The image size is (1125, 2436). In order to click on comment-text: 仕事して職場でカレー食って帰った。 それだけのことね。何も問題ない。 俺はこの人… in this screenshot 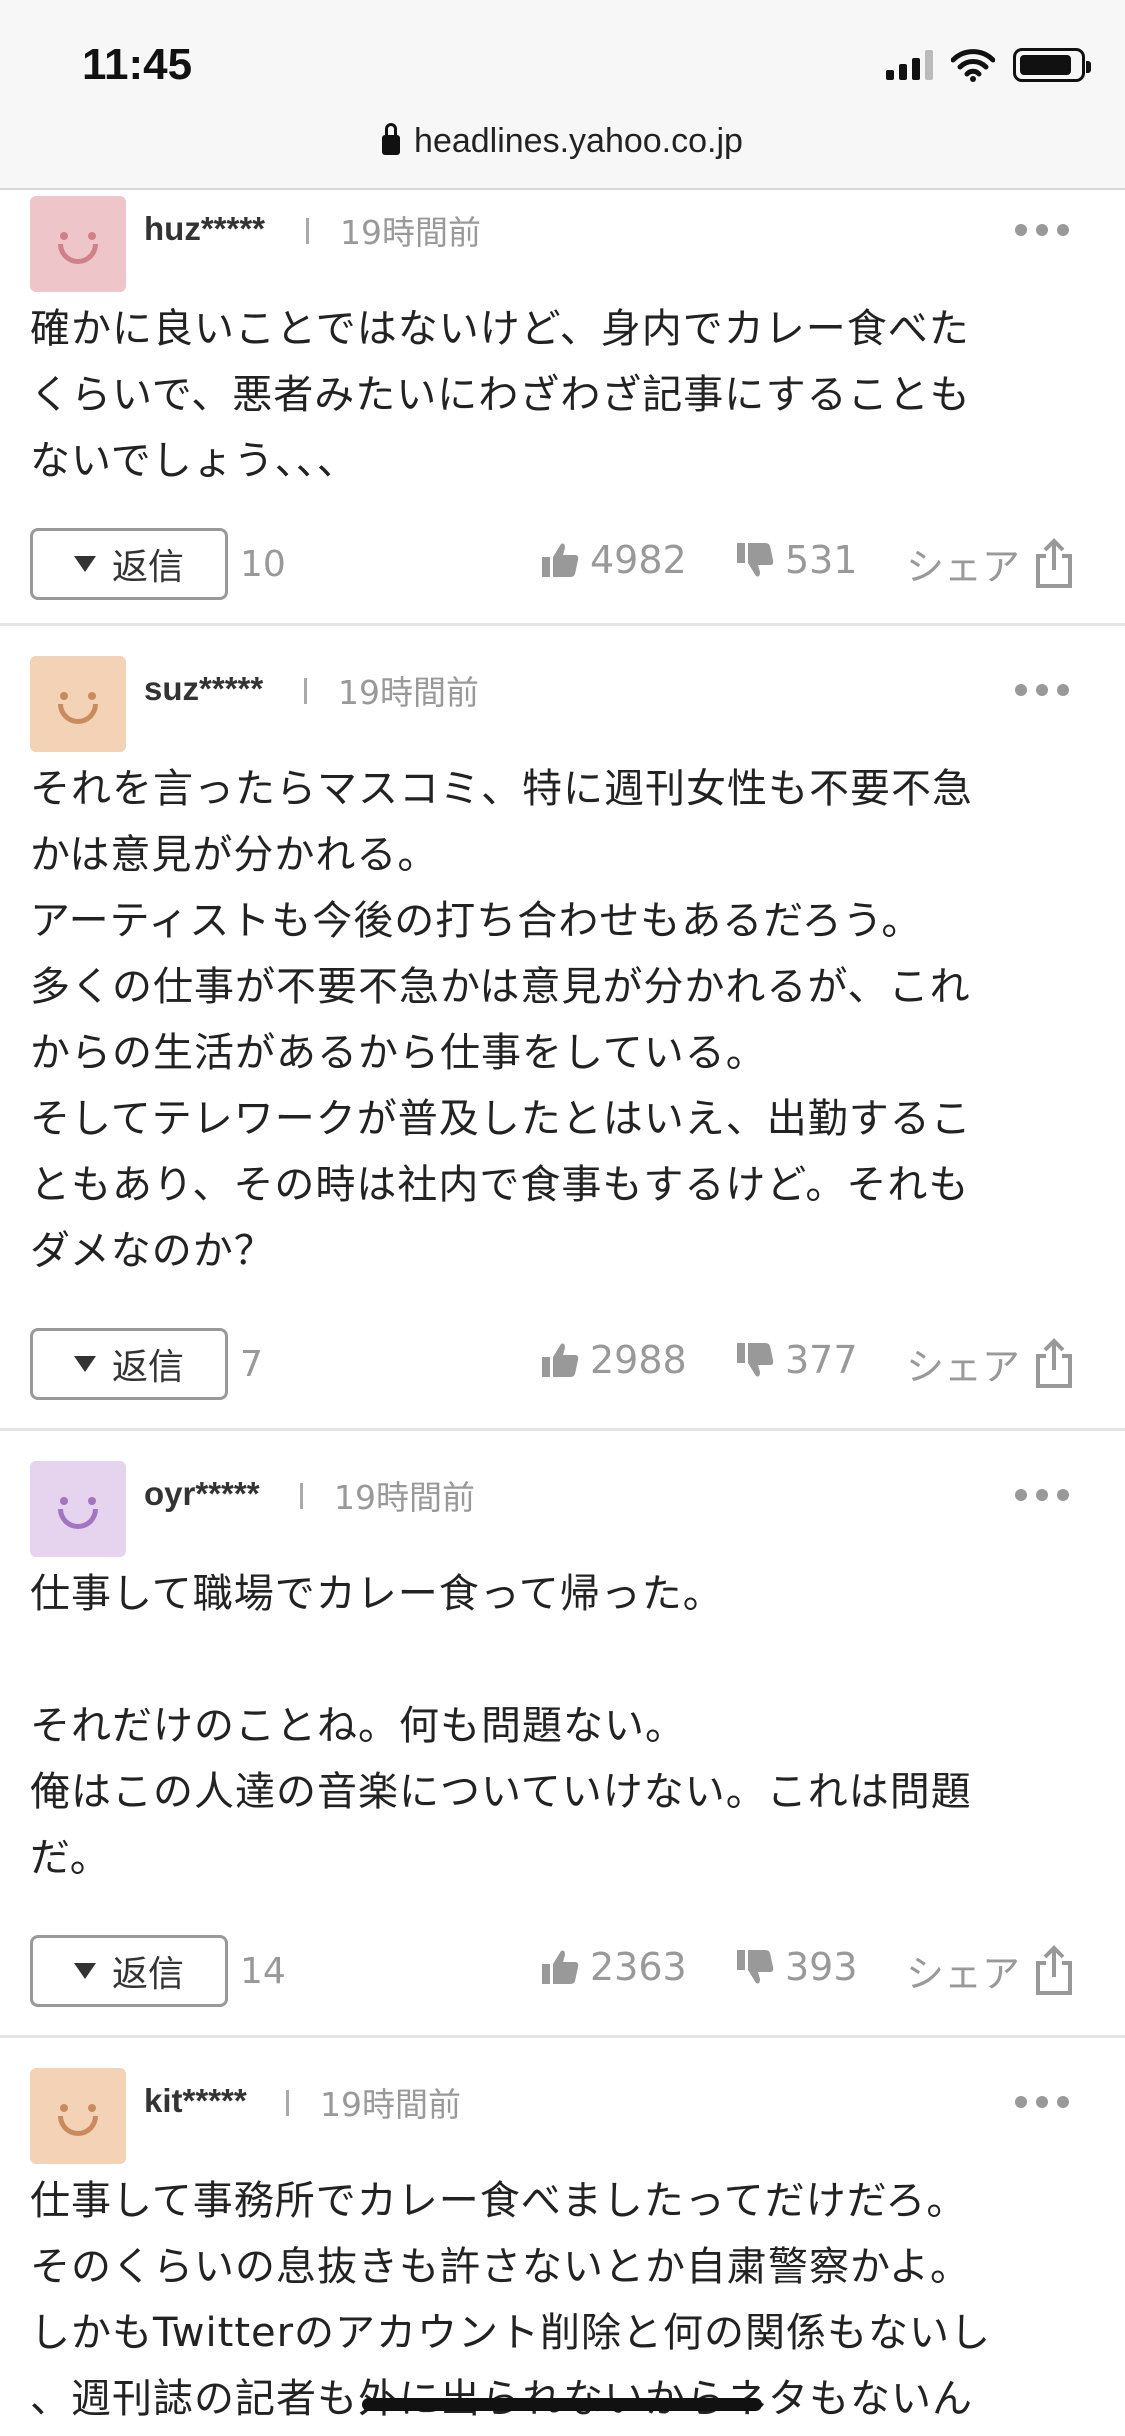, I will do `click(501, 1726)`.